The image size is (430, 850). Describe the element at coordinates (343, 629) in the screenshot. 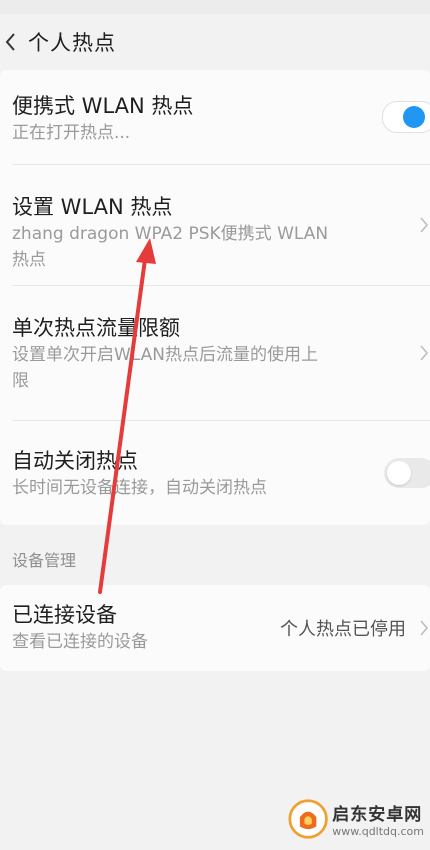

I see `hotspot-status-value: 个人热点已停用` at that location.